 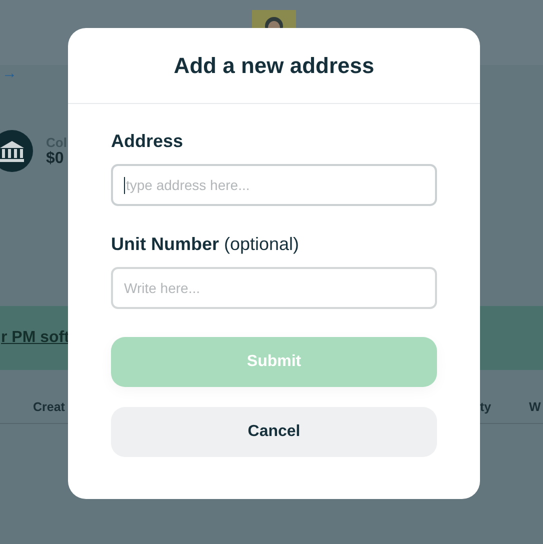 What do you see at coordinates (147, 141) in the screenshot?
I see `field-label: Address` at bounding box center [147, 141].